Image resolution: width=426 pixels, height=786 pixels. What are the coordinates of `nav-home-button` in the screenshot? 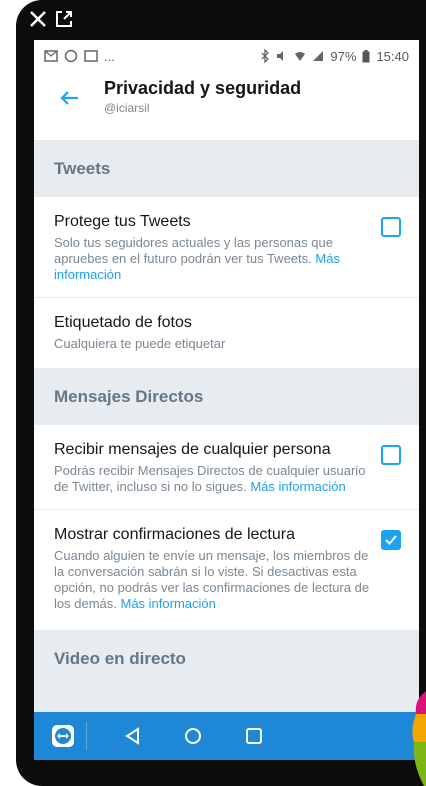 It's located at (193, 736).